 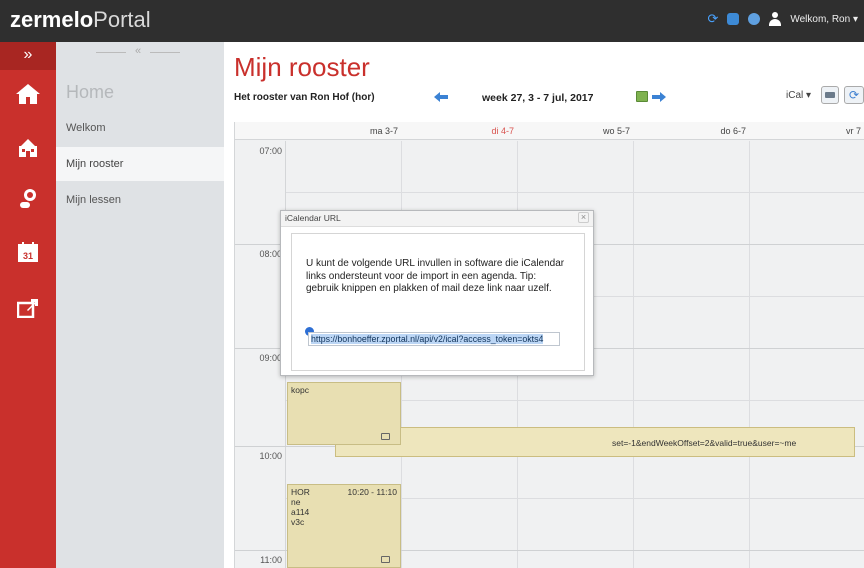 What do you see at coordinates (754, 19) in the screenshot?
I see `help-icon` at bounding box center [754, 19].